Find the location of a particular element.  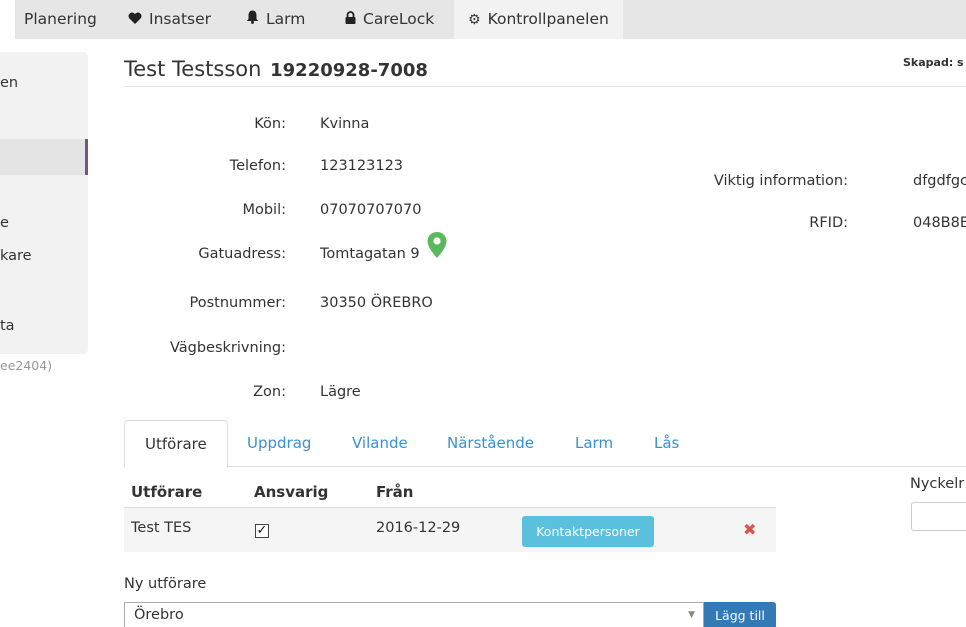

zon-label: Zon: is located at coordinates (269, 392).